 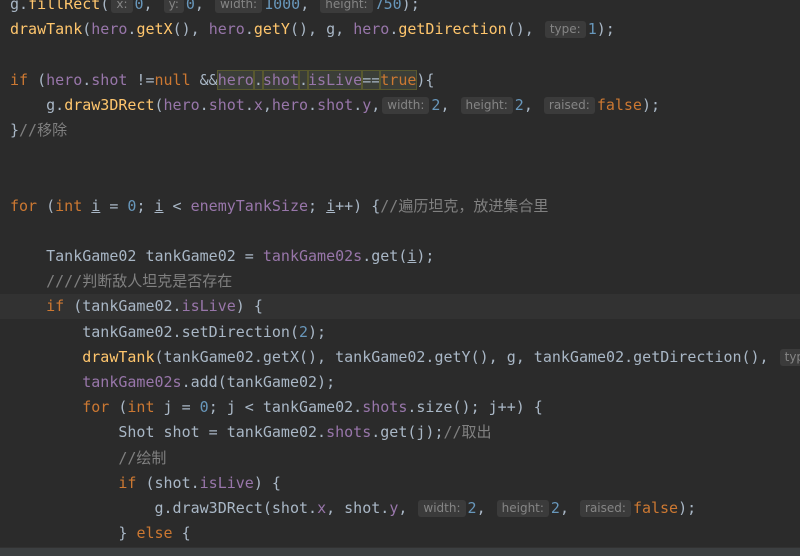 I want to click on code-token: 1, so click(x=592, y=29).